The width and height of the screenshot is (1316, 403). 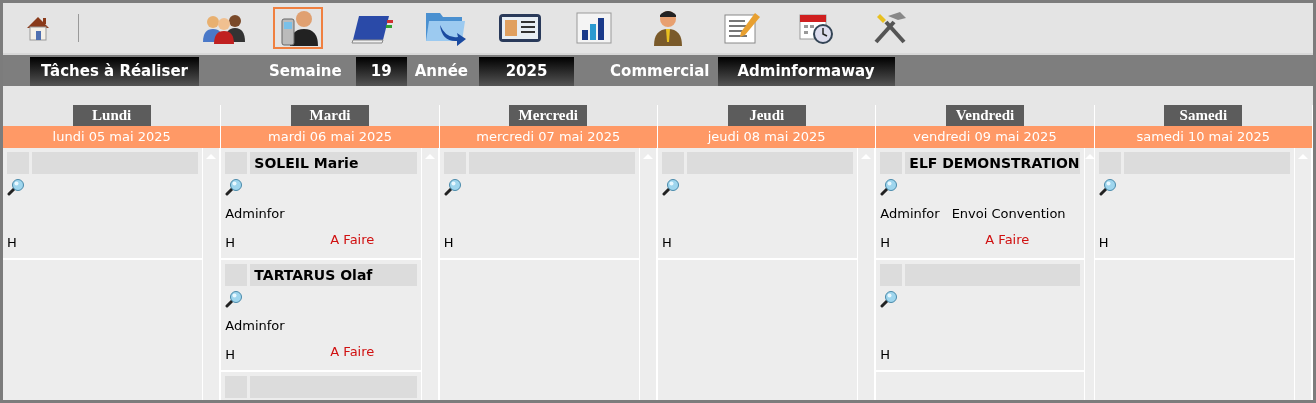 I want to click on salesperson-field: Adminformaway, so click(x=806, y=71).